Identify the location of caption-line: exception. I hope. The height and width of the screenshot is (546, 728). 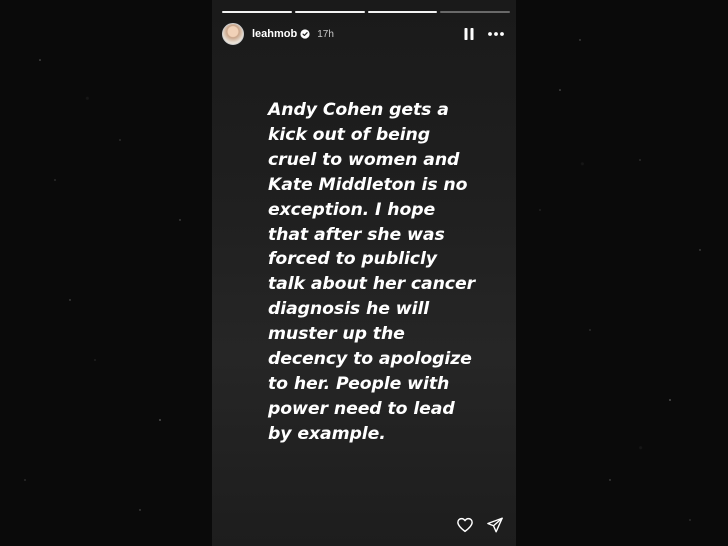
(352, 209).